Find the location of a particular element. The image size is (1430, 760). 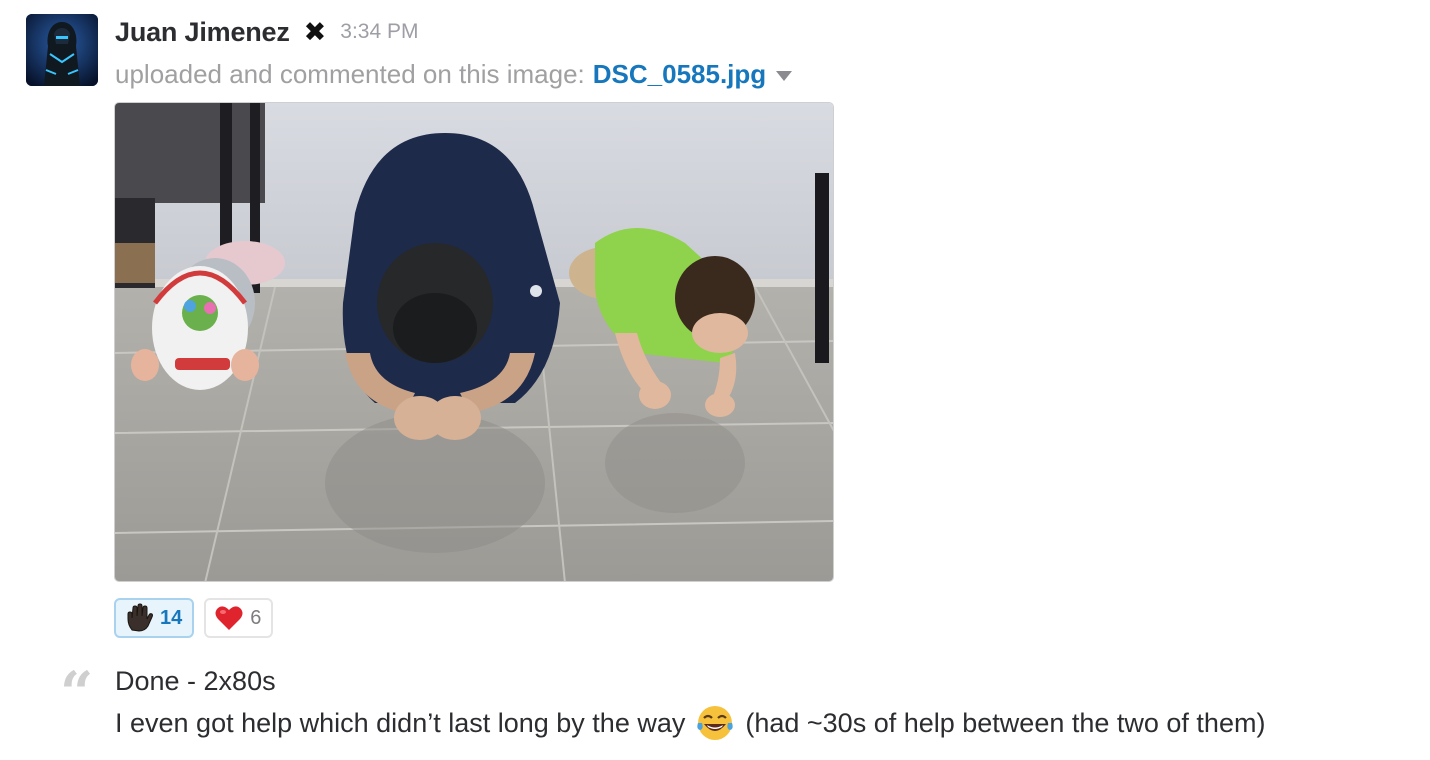

timestamp: 3:34 PM is located at coordinates (379, 32).